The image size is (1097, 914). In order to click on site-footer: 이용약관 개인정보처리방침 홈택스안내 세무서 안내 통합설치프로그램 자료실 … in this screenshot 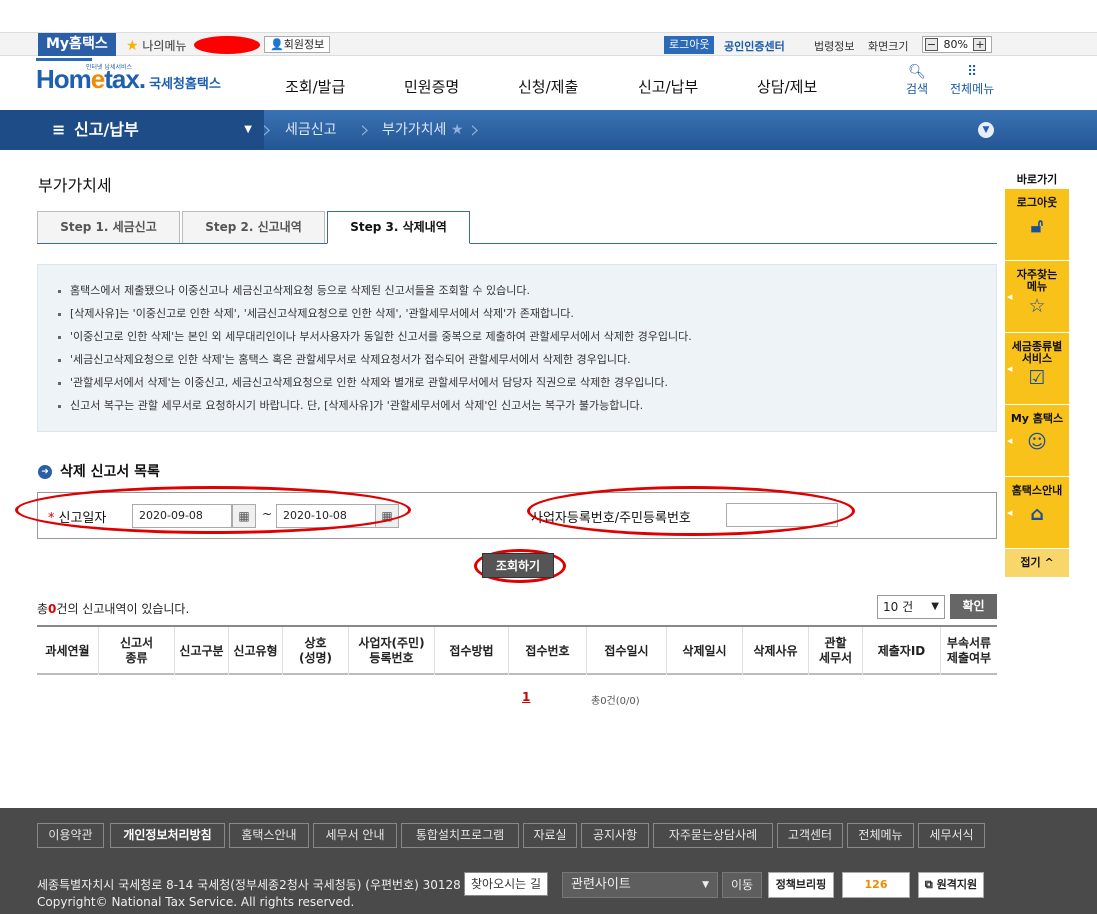, I will do `click(548, 861)`.